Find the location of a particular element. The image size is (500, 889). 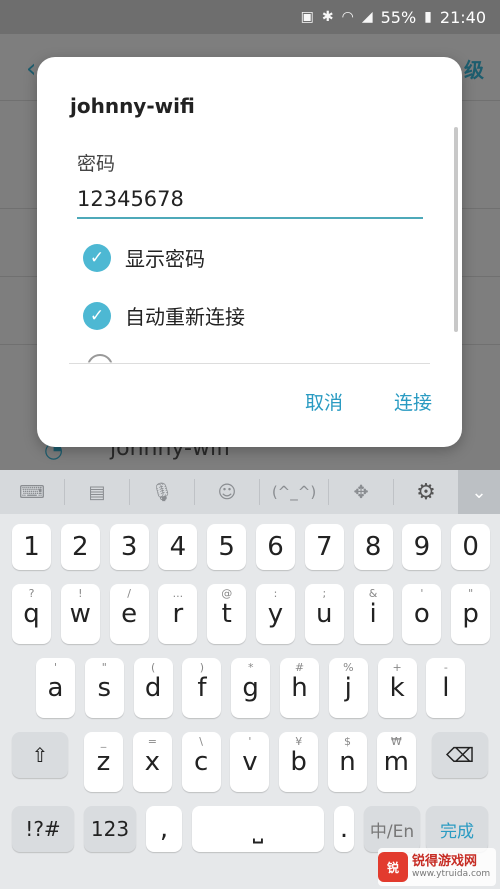

key-n: $ n is located at coordinates (347, 762).